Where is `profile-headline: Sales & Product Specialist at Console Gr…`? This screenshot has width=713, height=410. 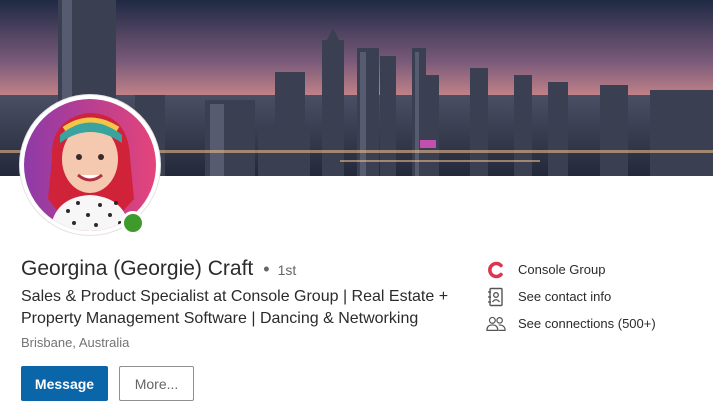
profile-headline: Sales & Product Specialist at Console Gr… is located at coordinates (235, 307).